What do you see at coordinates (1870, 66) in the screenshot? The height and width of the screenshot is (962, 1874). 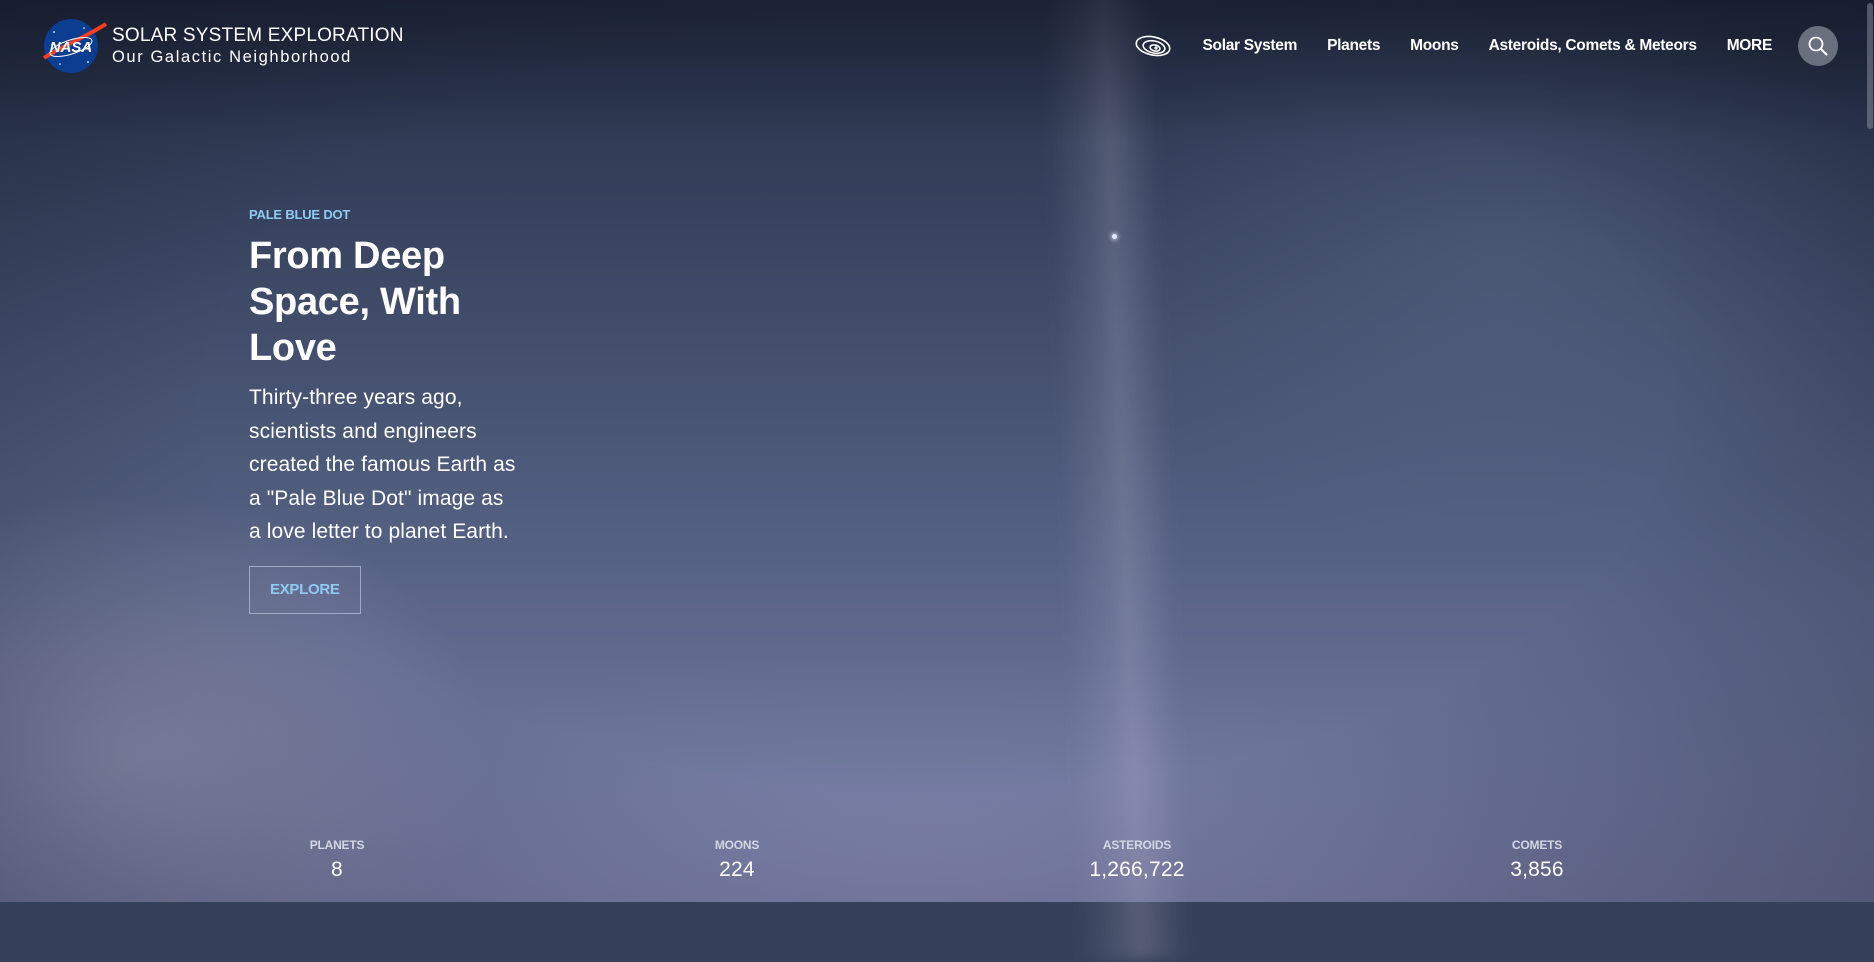 I see `scrollbar-thumb` at bounding box center [1870, 66].